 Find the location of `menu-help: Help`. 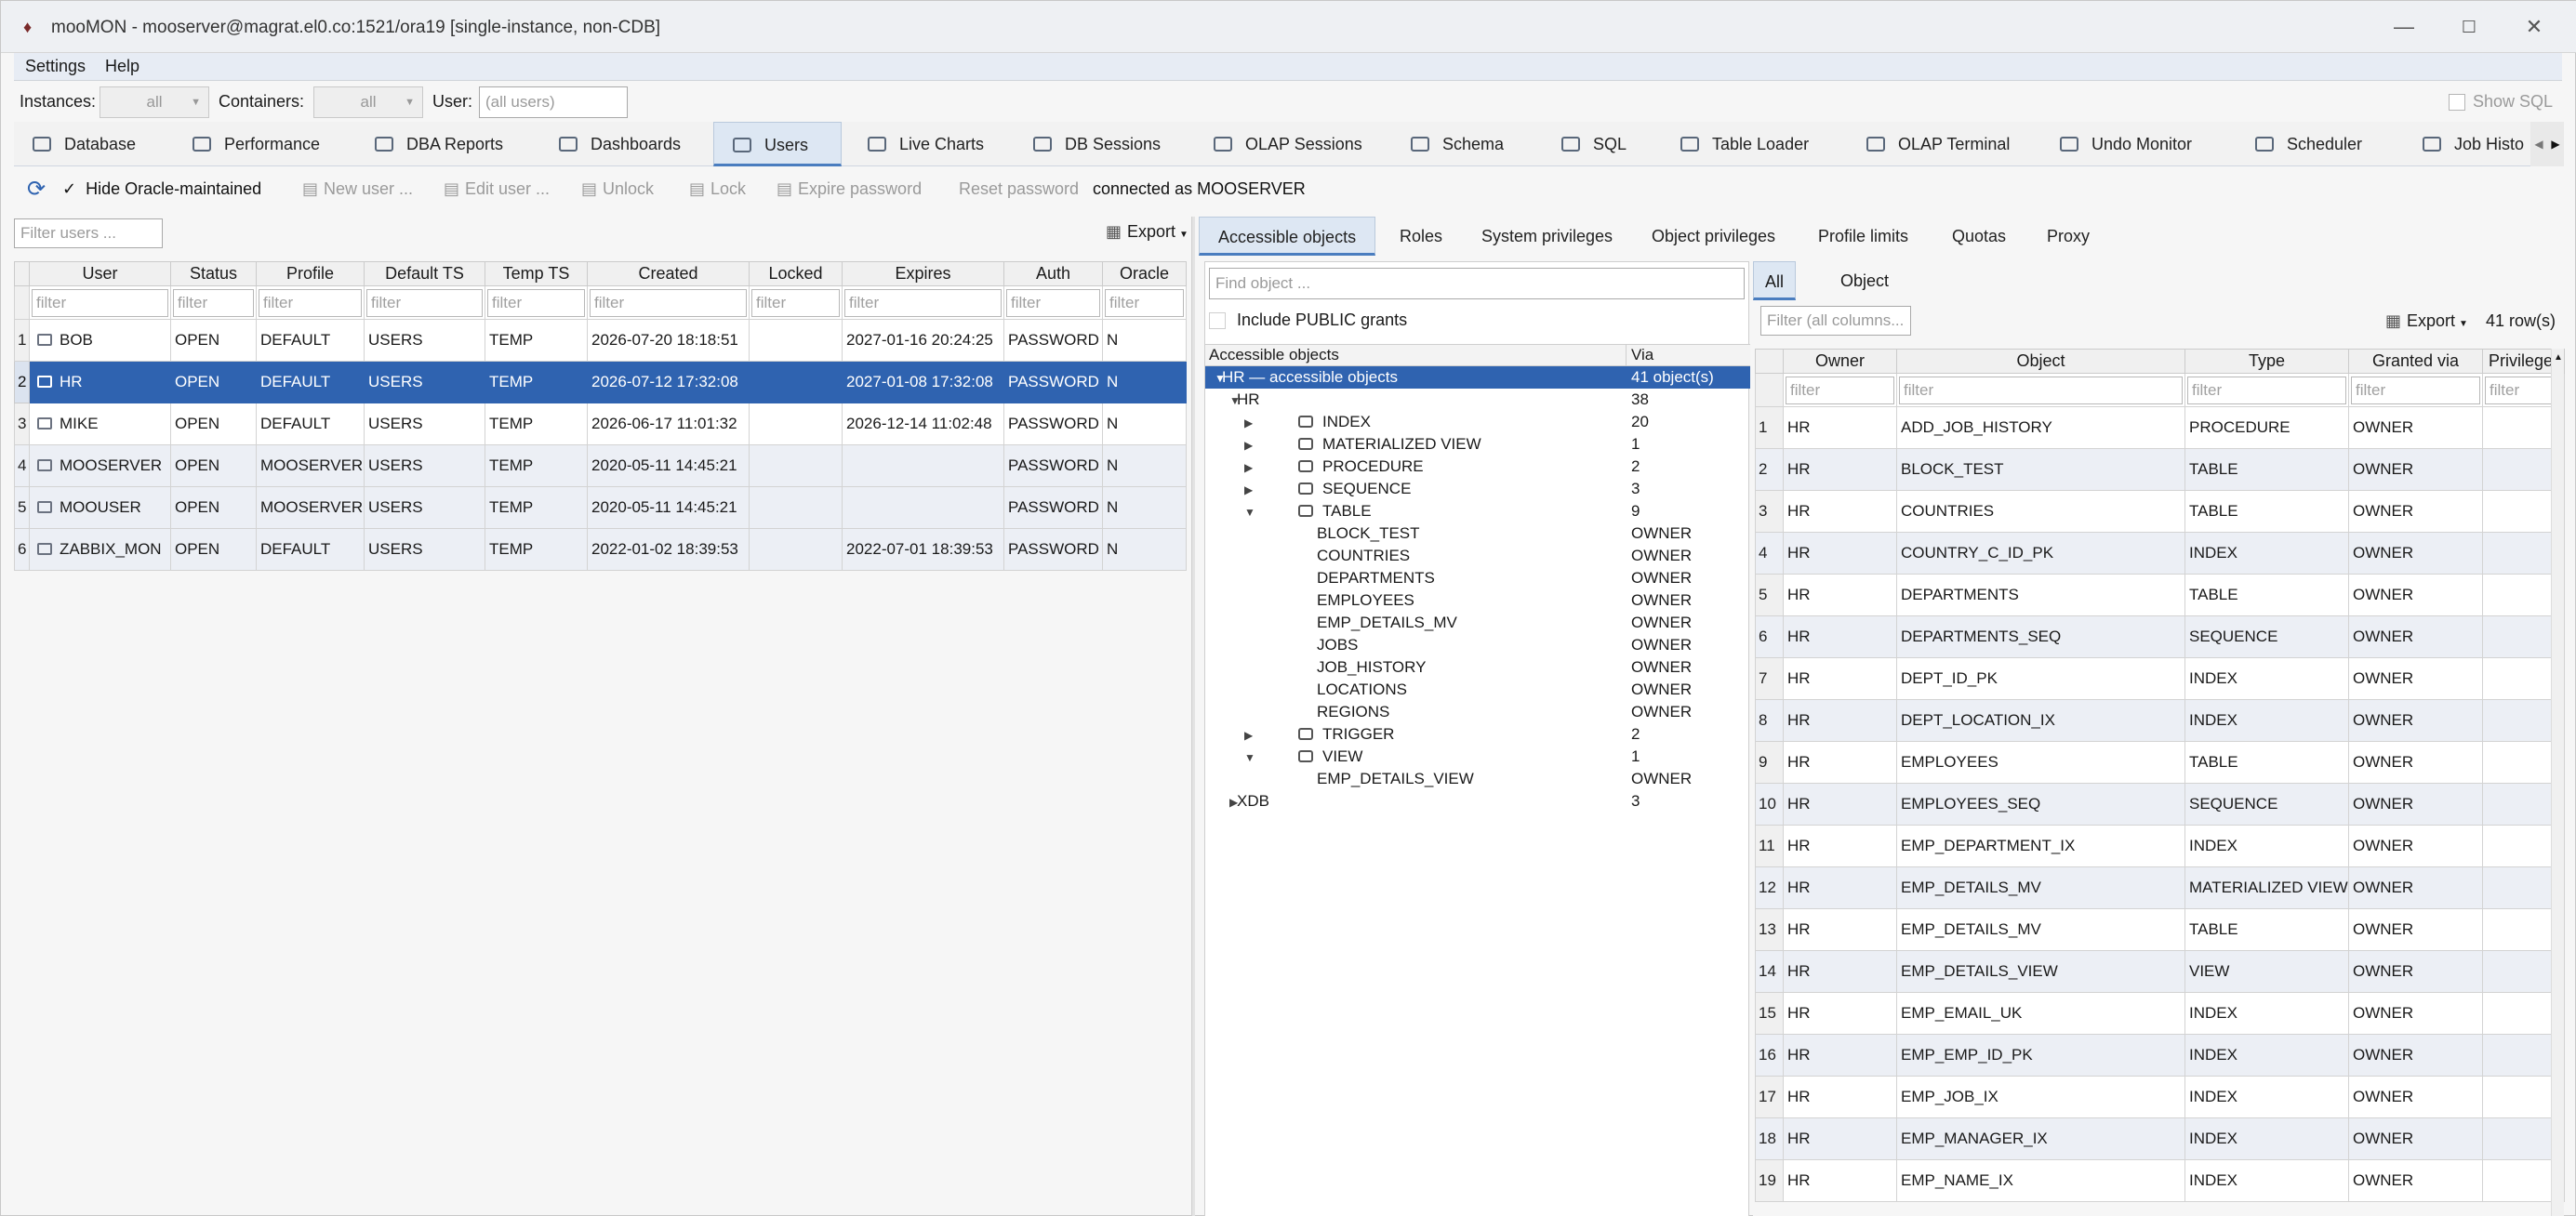

menu-help: Help is located at coordinates (122, 66).